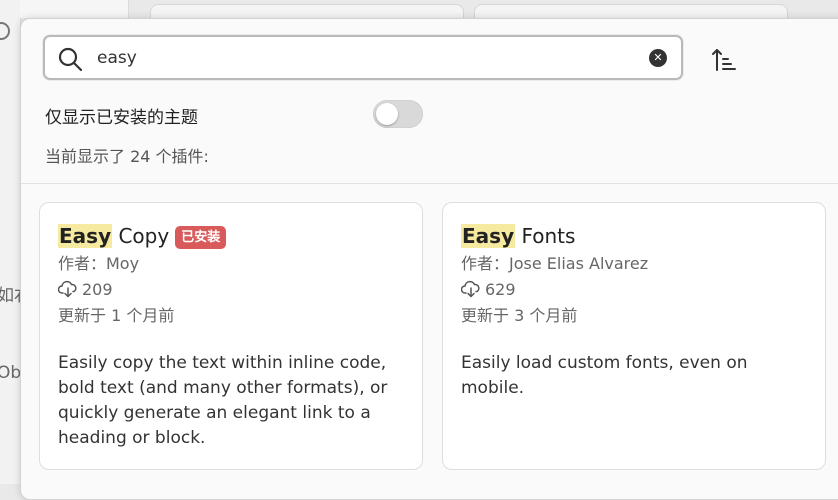 This screenshot has width=838, height=500. What do you see at coordinates (634, 236) in the screenshot?
I see `plugin-title: Easy Fonts` at bounding box center [634, 236].